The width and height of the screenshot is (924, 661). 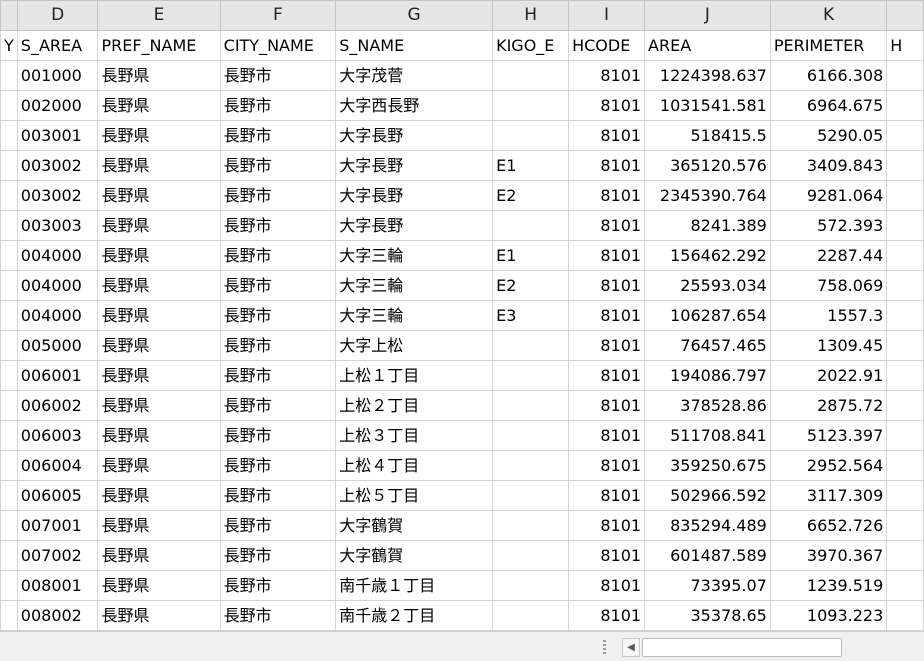 I want to click on cell: 9281.064, so click(x=828, y=195).